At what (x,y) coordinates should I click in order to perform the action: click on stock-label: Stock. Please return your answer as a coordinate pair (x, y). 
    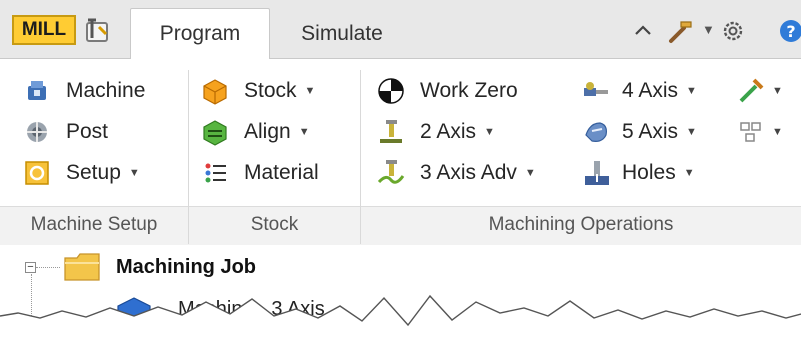
    Looking at the image, I should click on (270, 90).